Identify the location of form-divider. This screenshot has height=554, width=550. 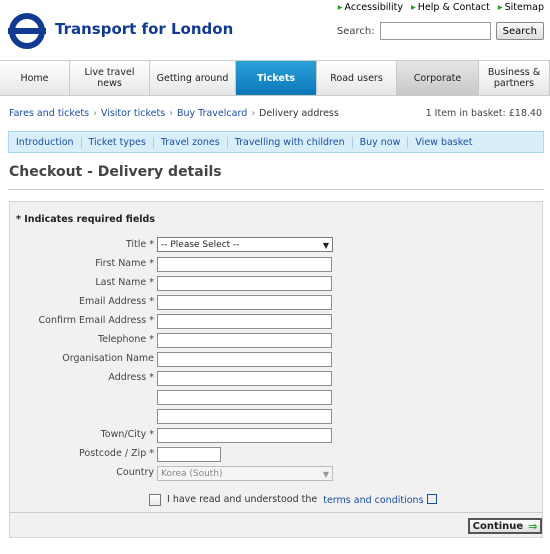
(276, 512).